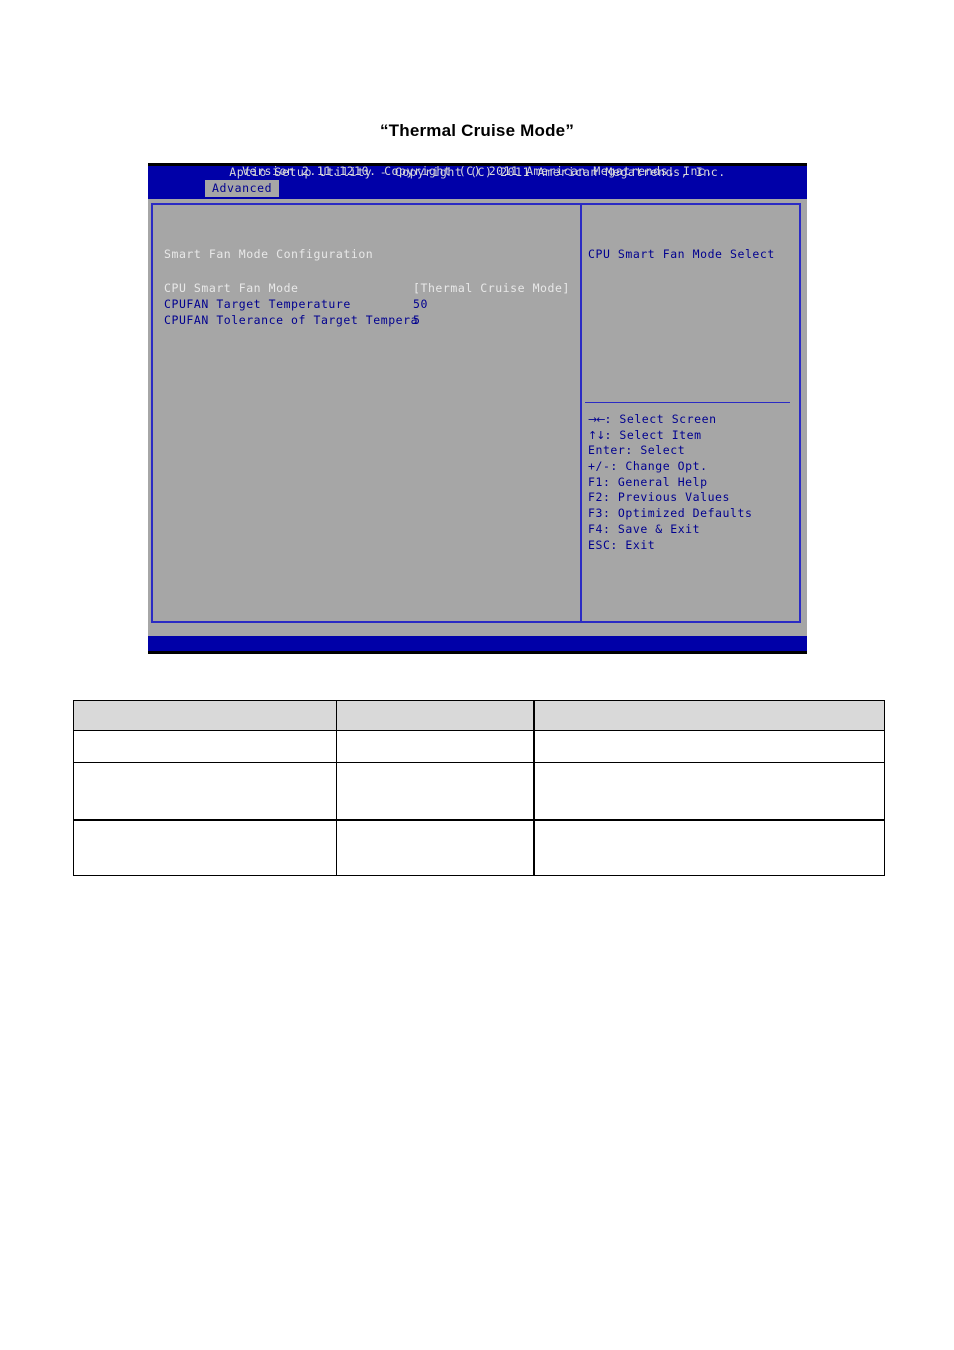 The width and height of the screenshot is (954, 1350). I want to click on setting-label: CPUFAN Target Temperature, so click(257, 304).